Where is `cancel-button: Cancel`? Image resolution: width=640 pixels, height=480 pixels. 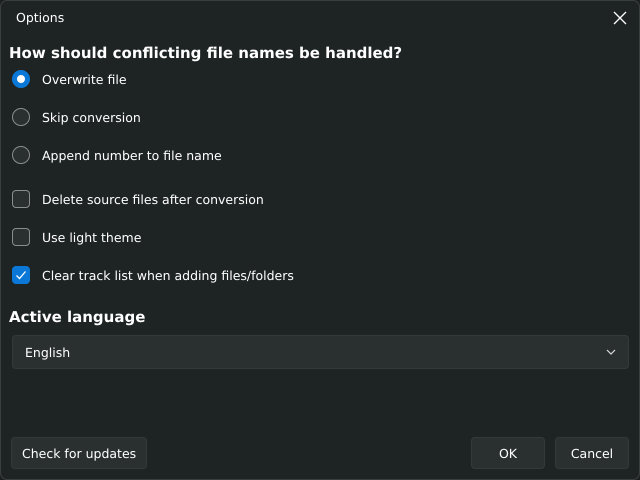 cancel-button: Cancel is located at coordinates (592, 453).